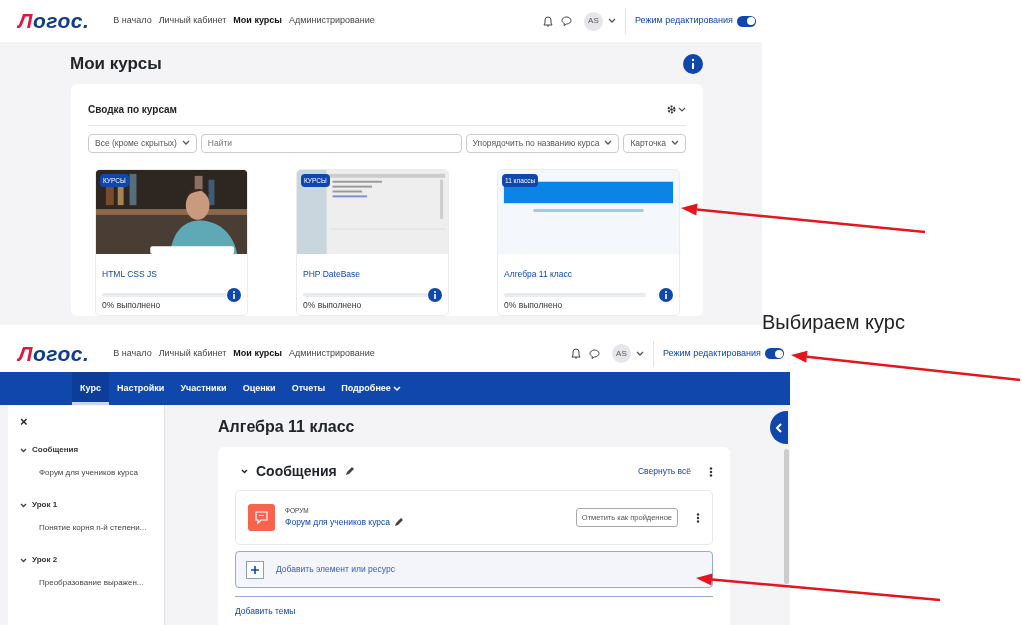 The width and height of the screenshot is (1022, 625). What do you see at coordinates (371, 388) in the screenshot?
I see `course-tab: Подробнее` at bounding box center [371, 388].